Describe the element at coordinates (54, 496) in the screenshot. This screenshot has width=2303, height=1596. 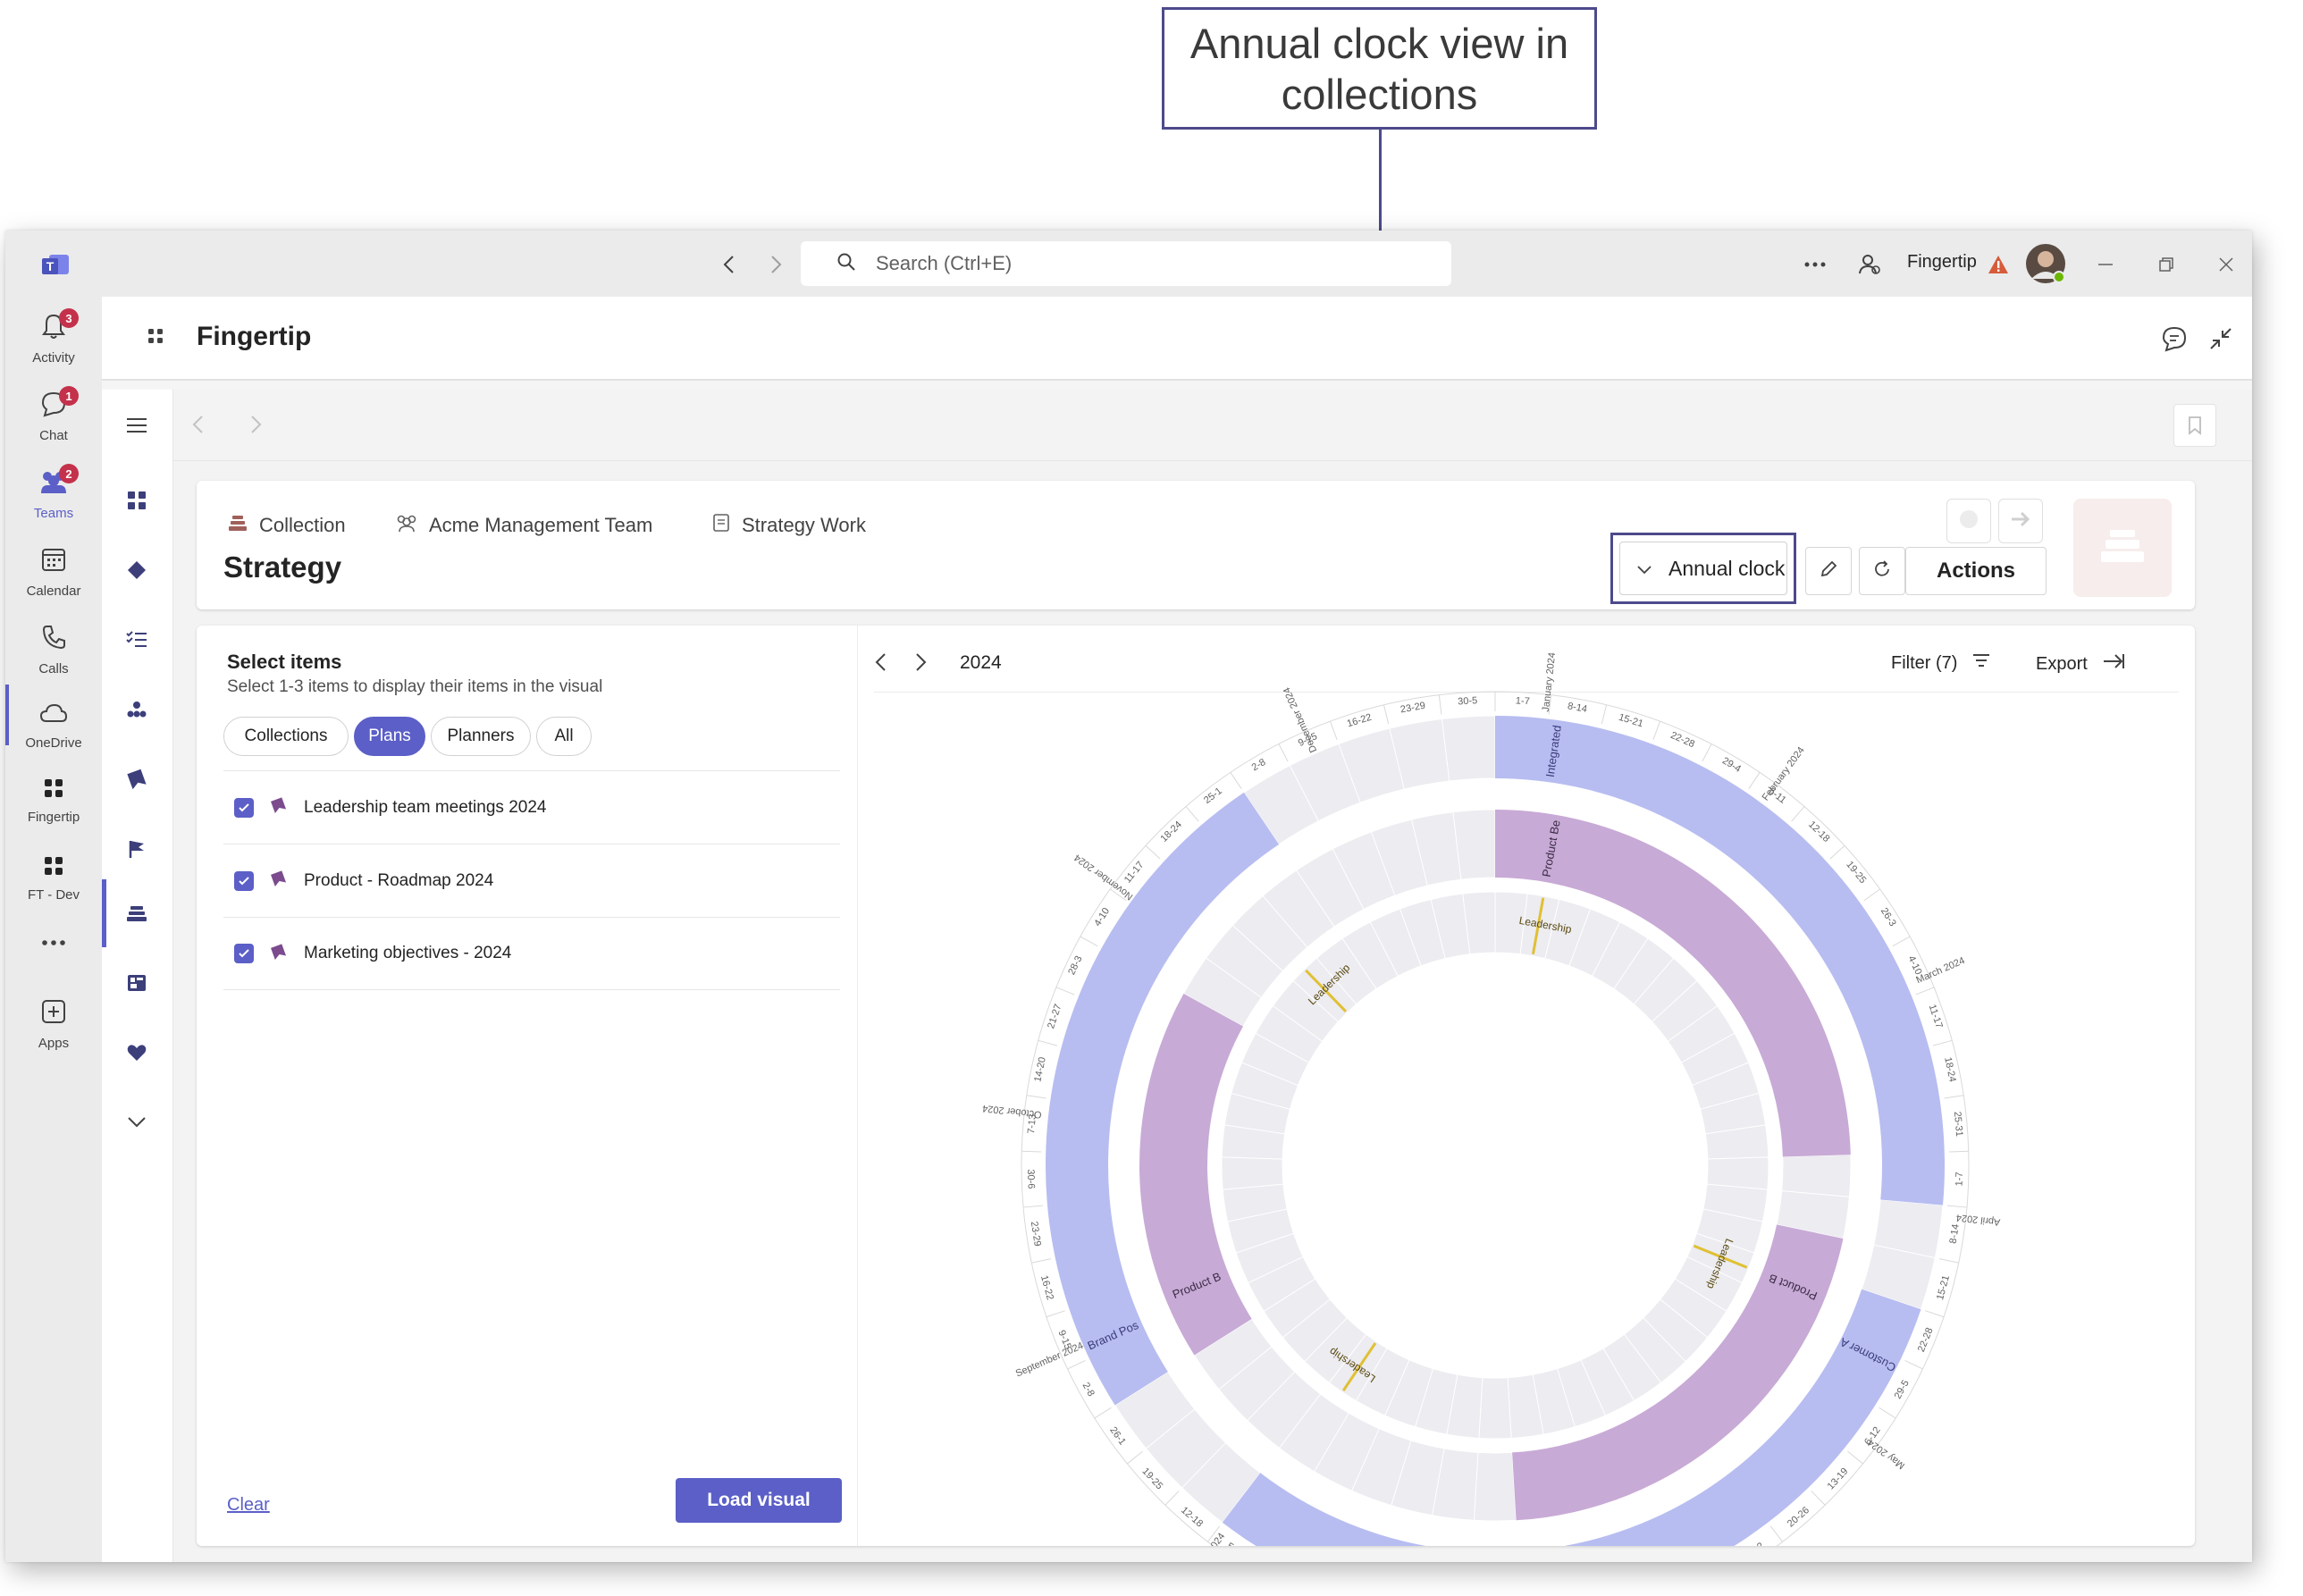
I see `rail-item-teams: 2 Teams` at that location.